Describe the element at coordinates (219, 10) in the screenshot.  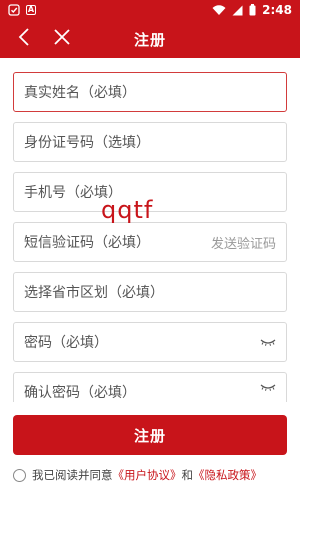
I see `wifi-icon` at that location.